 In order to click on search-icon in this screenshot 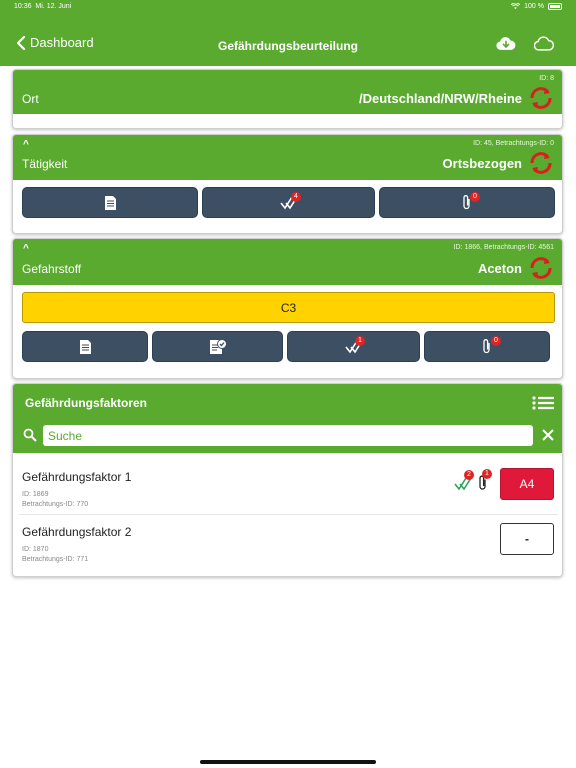, I will do `click(30, 435)`.